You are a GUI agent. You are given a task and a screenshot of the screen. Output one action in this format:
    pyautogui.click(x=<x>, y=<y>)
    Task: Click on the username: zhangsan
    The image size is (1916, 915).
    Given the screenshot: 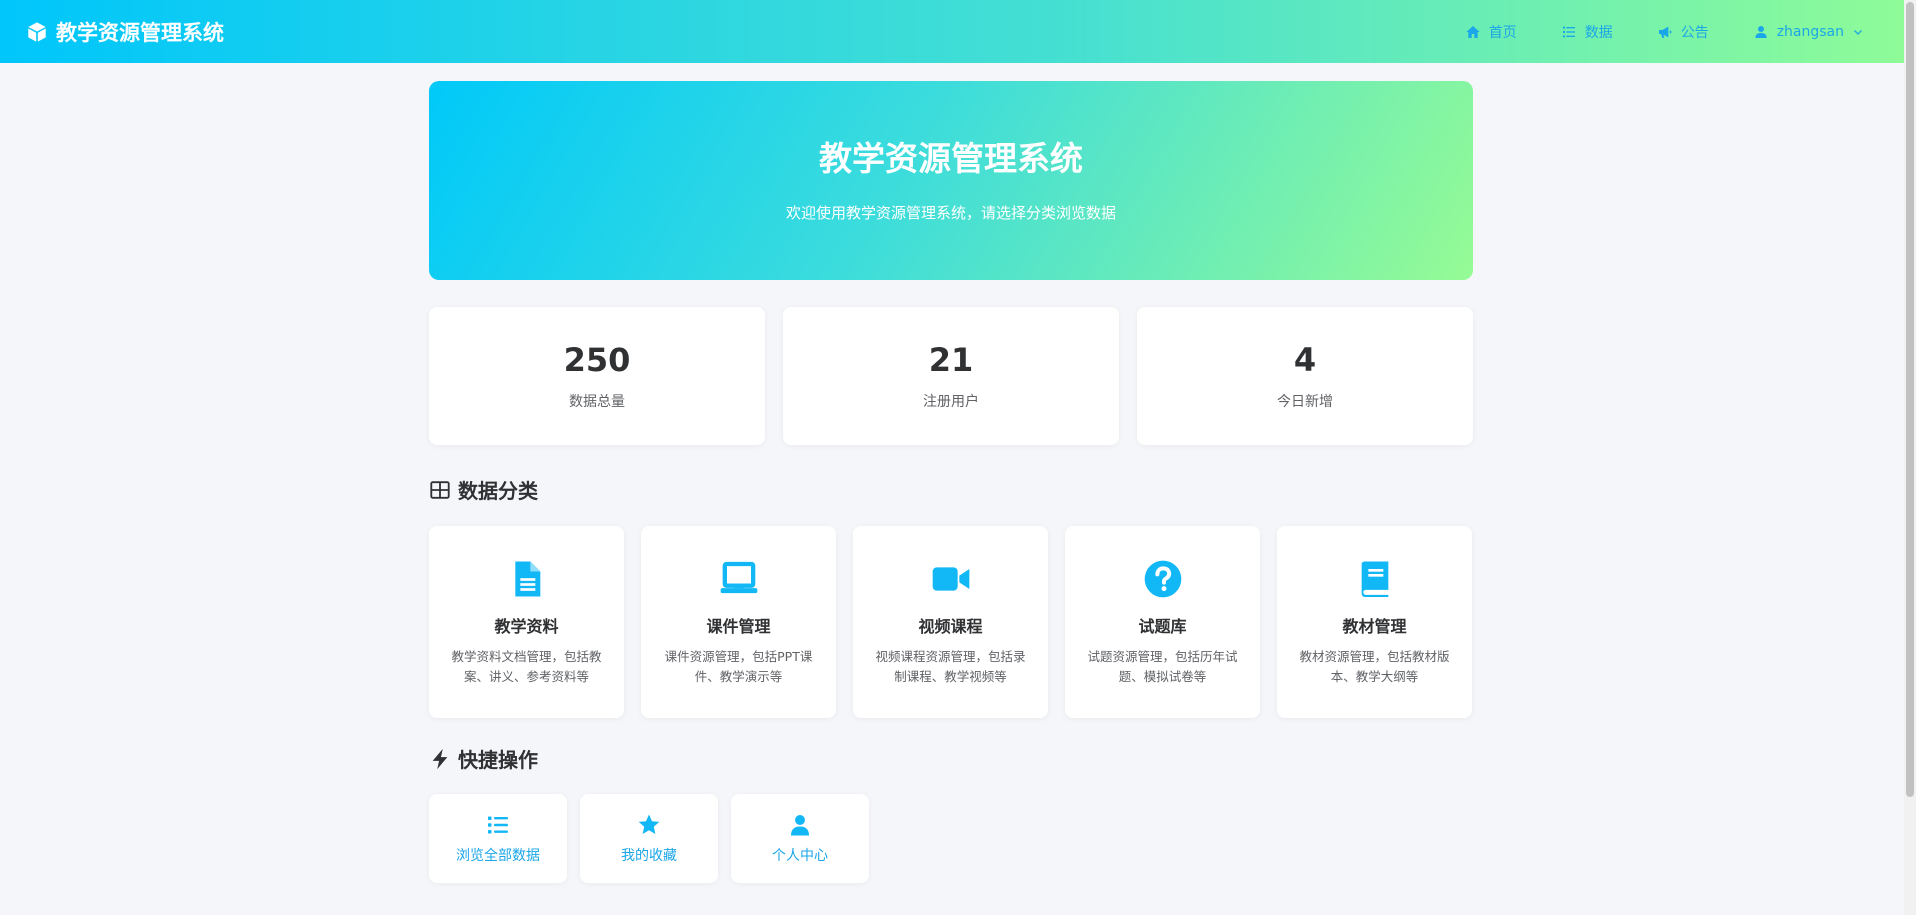 What is the action you would take?
    pyautogui.click(x=1810, y=31)
    